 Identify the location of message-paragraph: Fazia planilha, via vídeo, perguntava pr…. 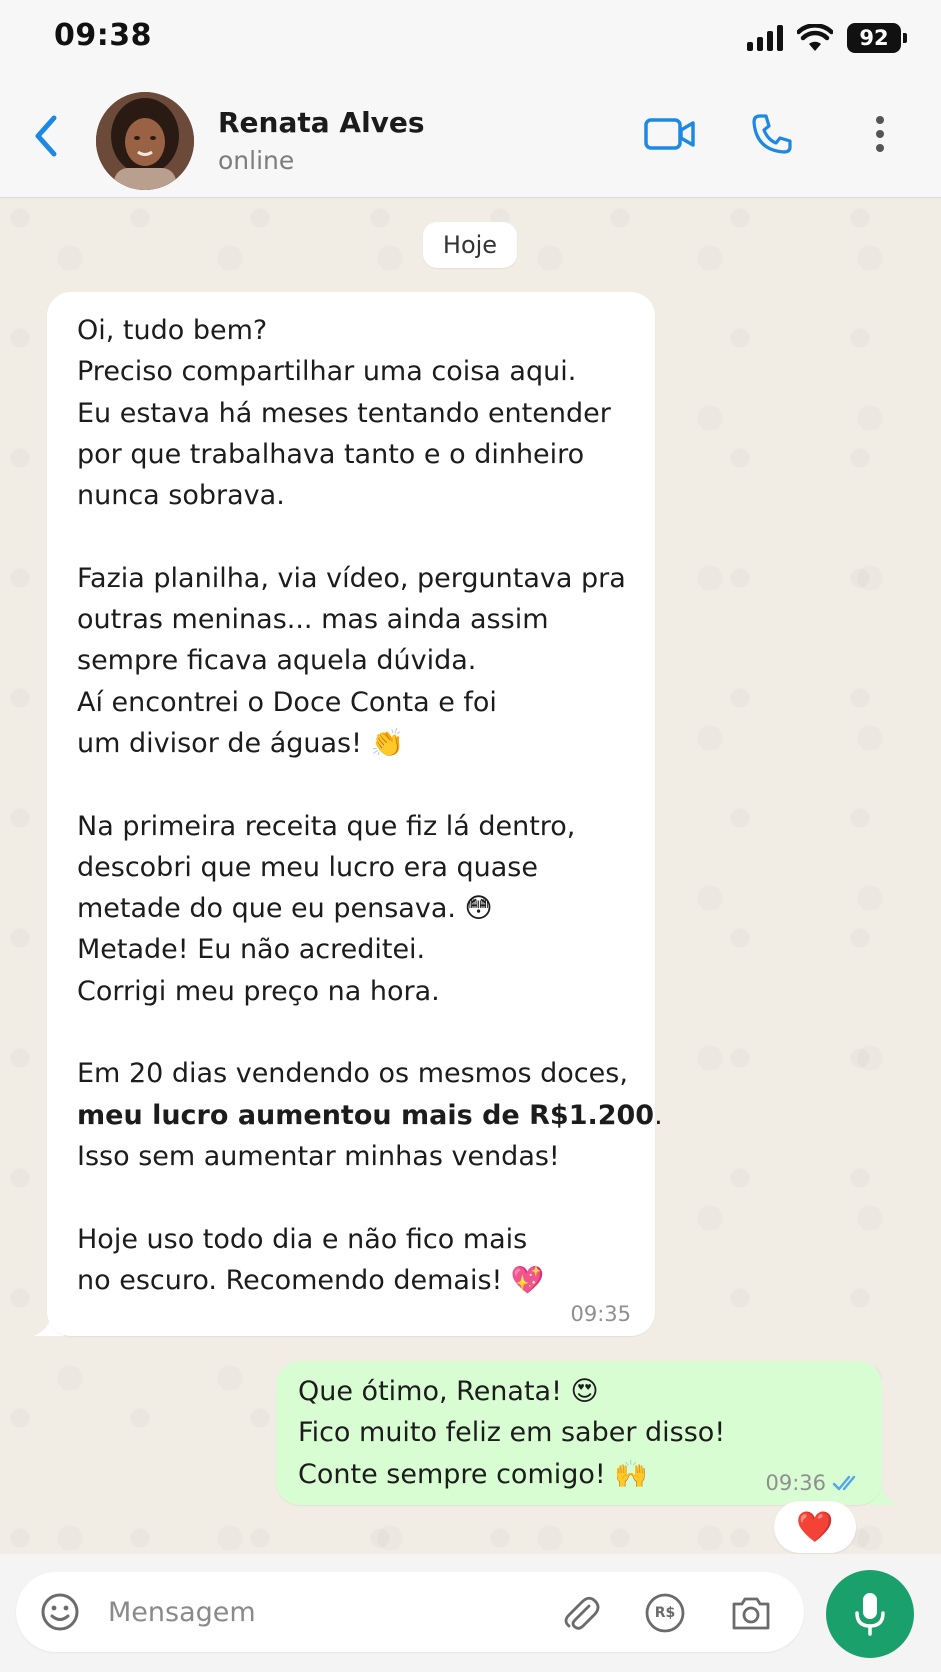
(362, 661).